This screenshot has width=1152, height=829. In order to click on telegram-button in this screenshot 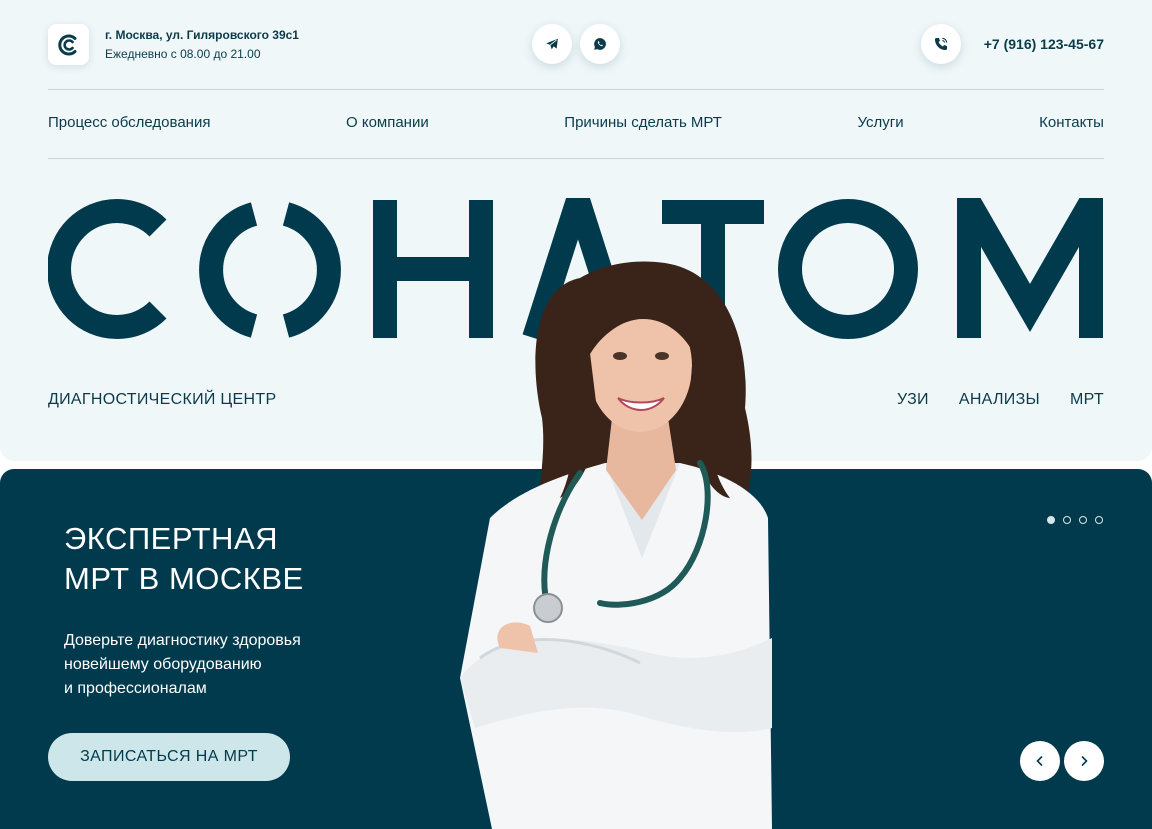, I will do `click(552, 44)`.